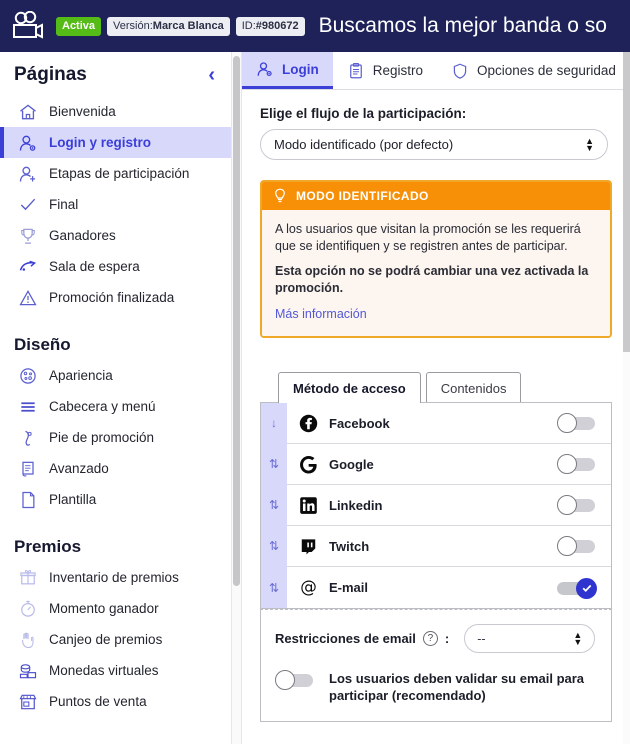 This screenshot has height=744, width=630. Describe the element at coordinates (577, 505) in the screenshot. I see `provider-toggle-linkedin` at that location.